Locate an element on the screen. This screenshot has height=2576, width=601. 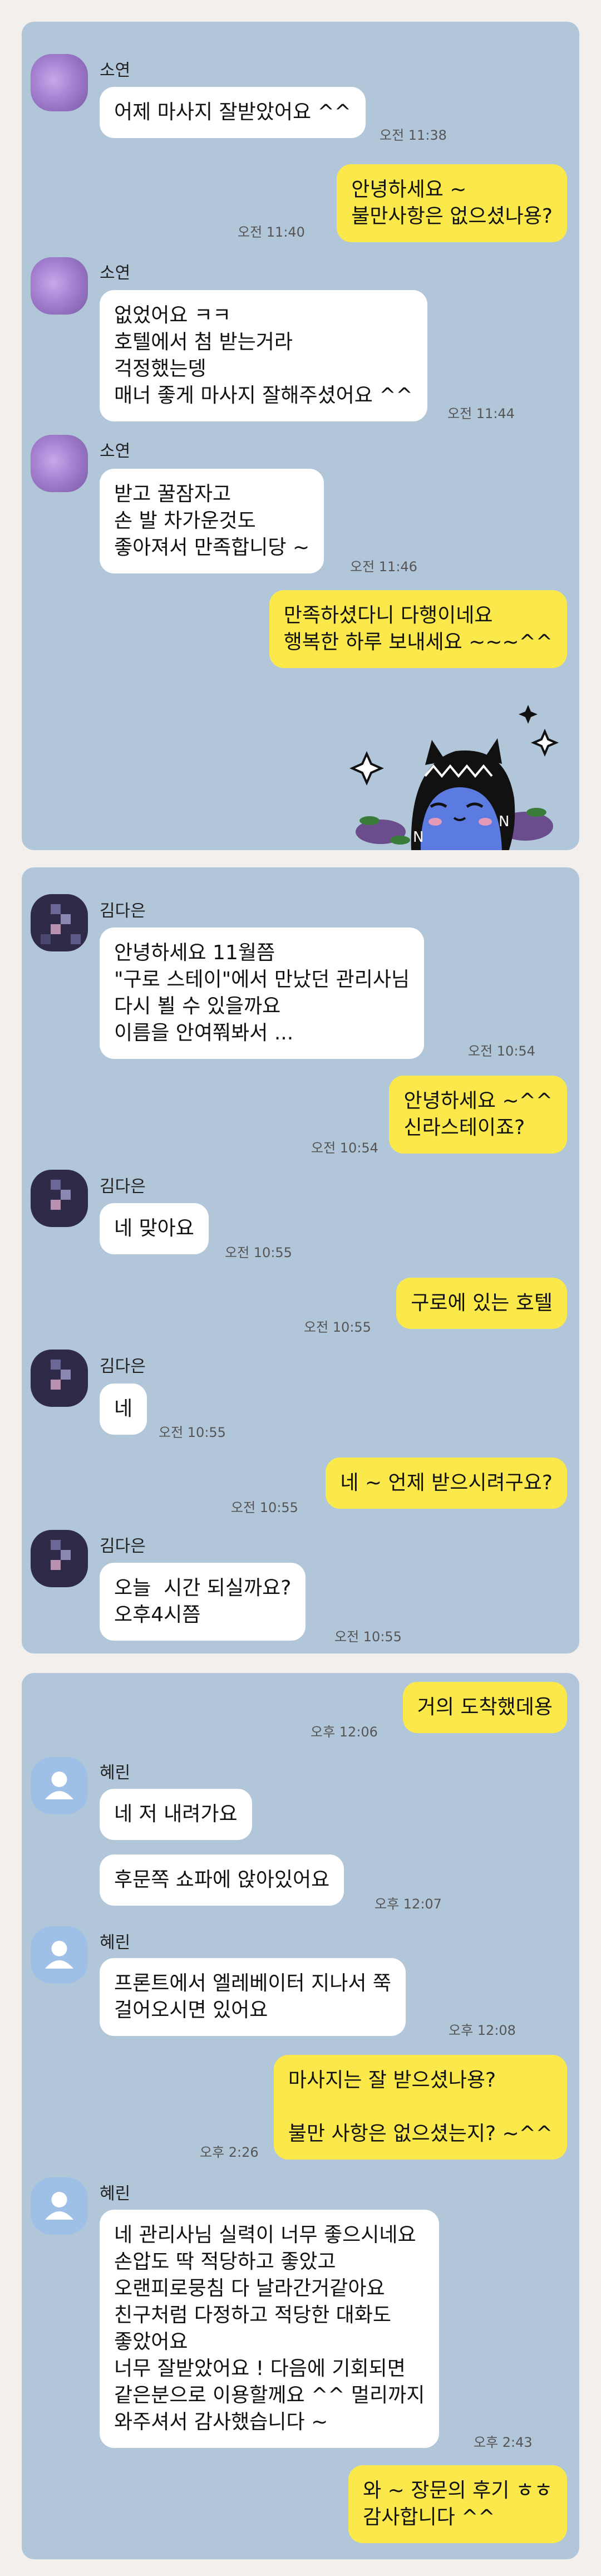
message-time: 오후 12:07 is located at coordinates (408, 1904).